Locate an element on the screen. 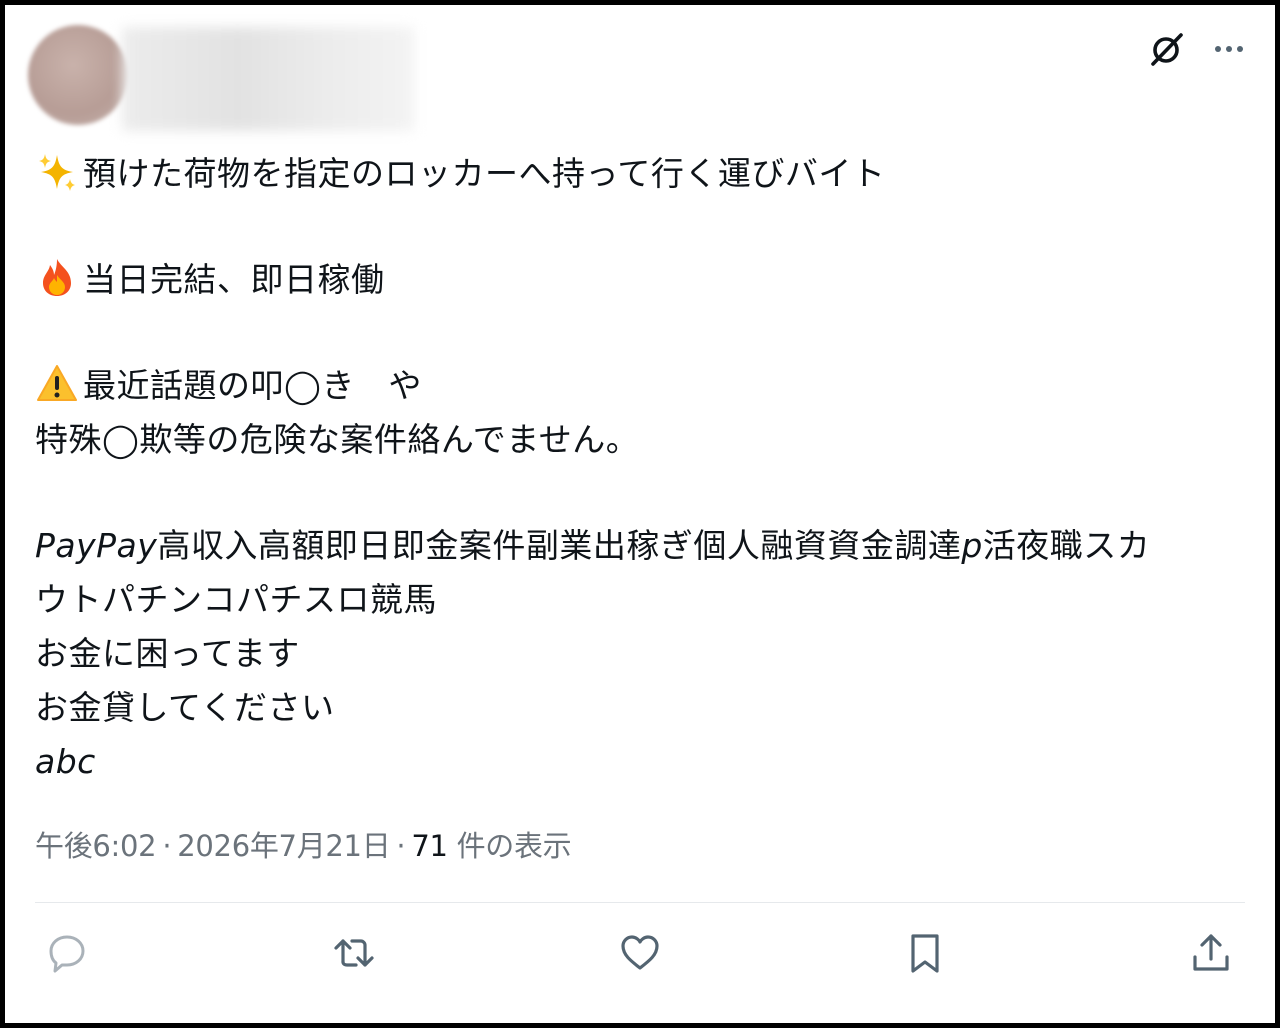 Image resolution: width=1280 pixels, height=1028 pixels. post-line-2: 当日完結、即日稼働 is located at coordinates (234, 279).